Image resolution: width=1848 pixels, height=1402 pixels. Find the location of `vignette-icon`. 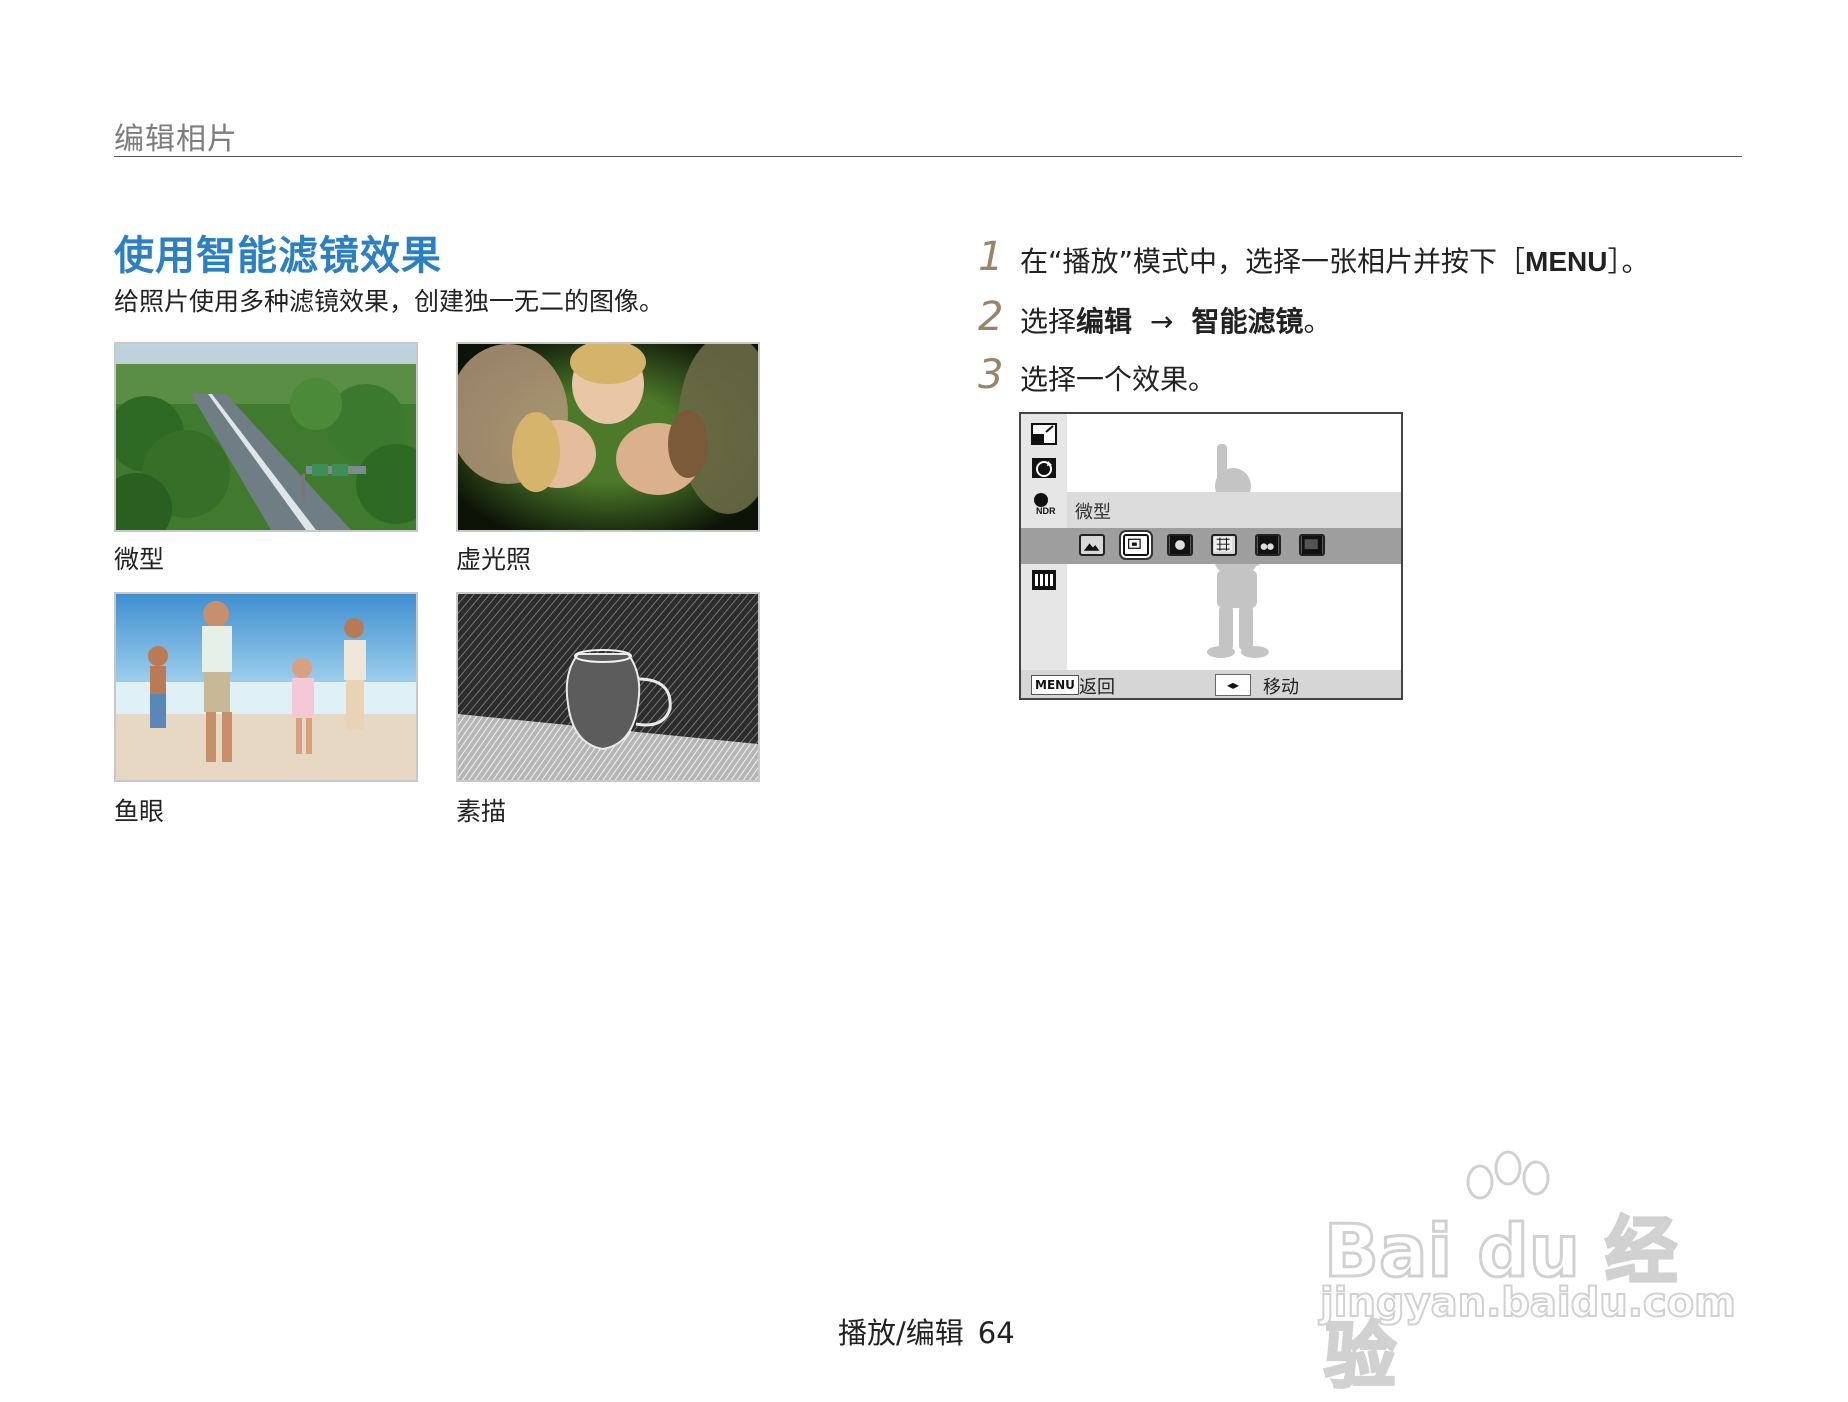

vignette-icon is located at coordinates (1180, 545).